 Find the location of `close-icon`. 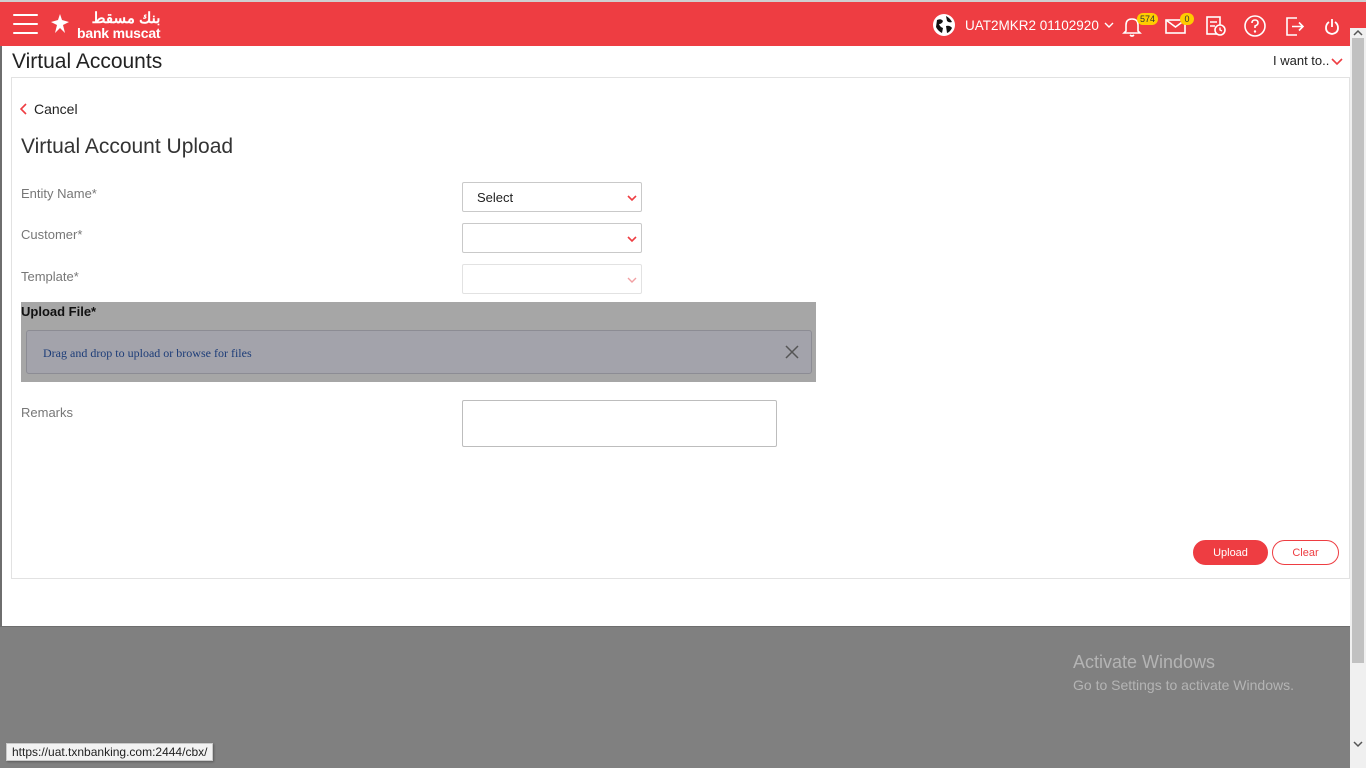

close-icon is located at coordinates (792, 352).